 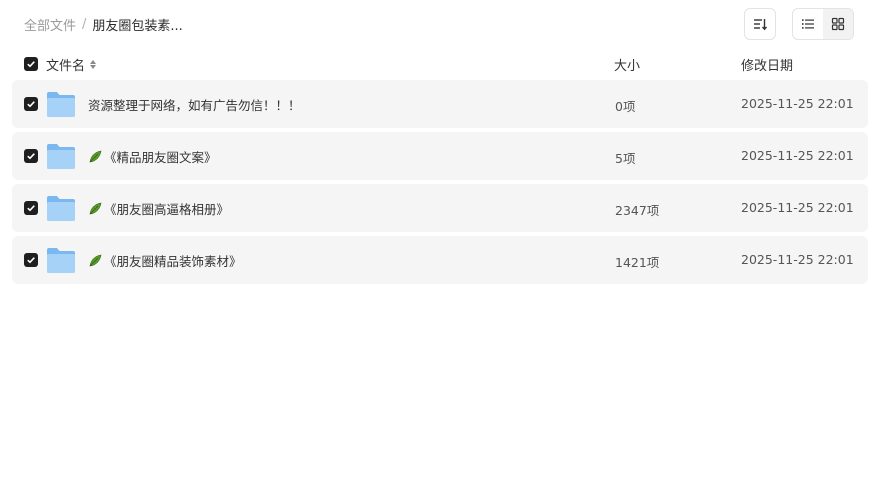 I want to click on column-header-name: 文件名, so click(x=71, y=64).